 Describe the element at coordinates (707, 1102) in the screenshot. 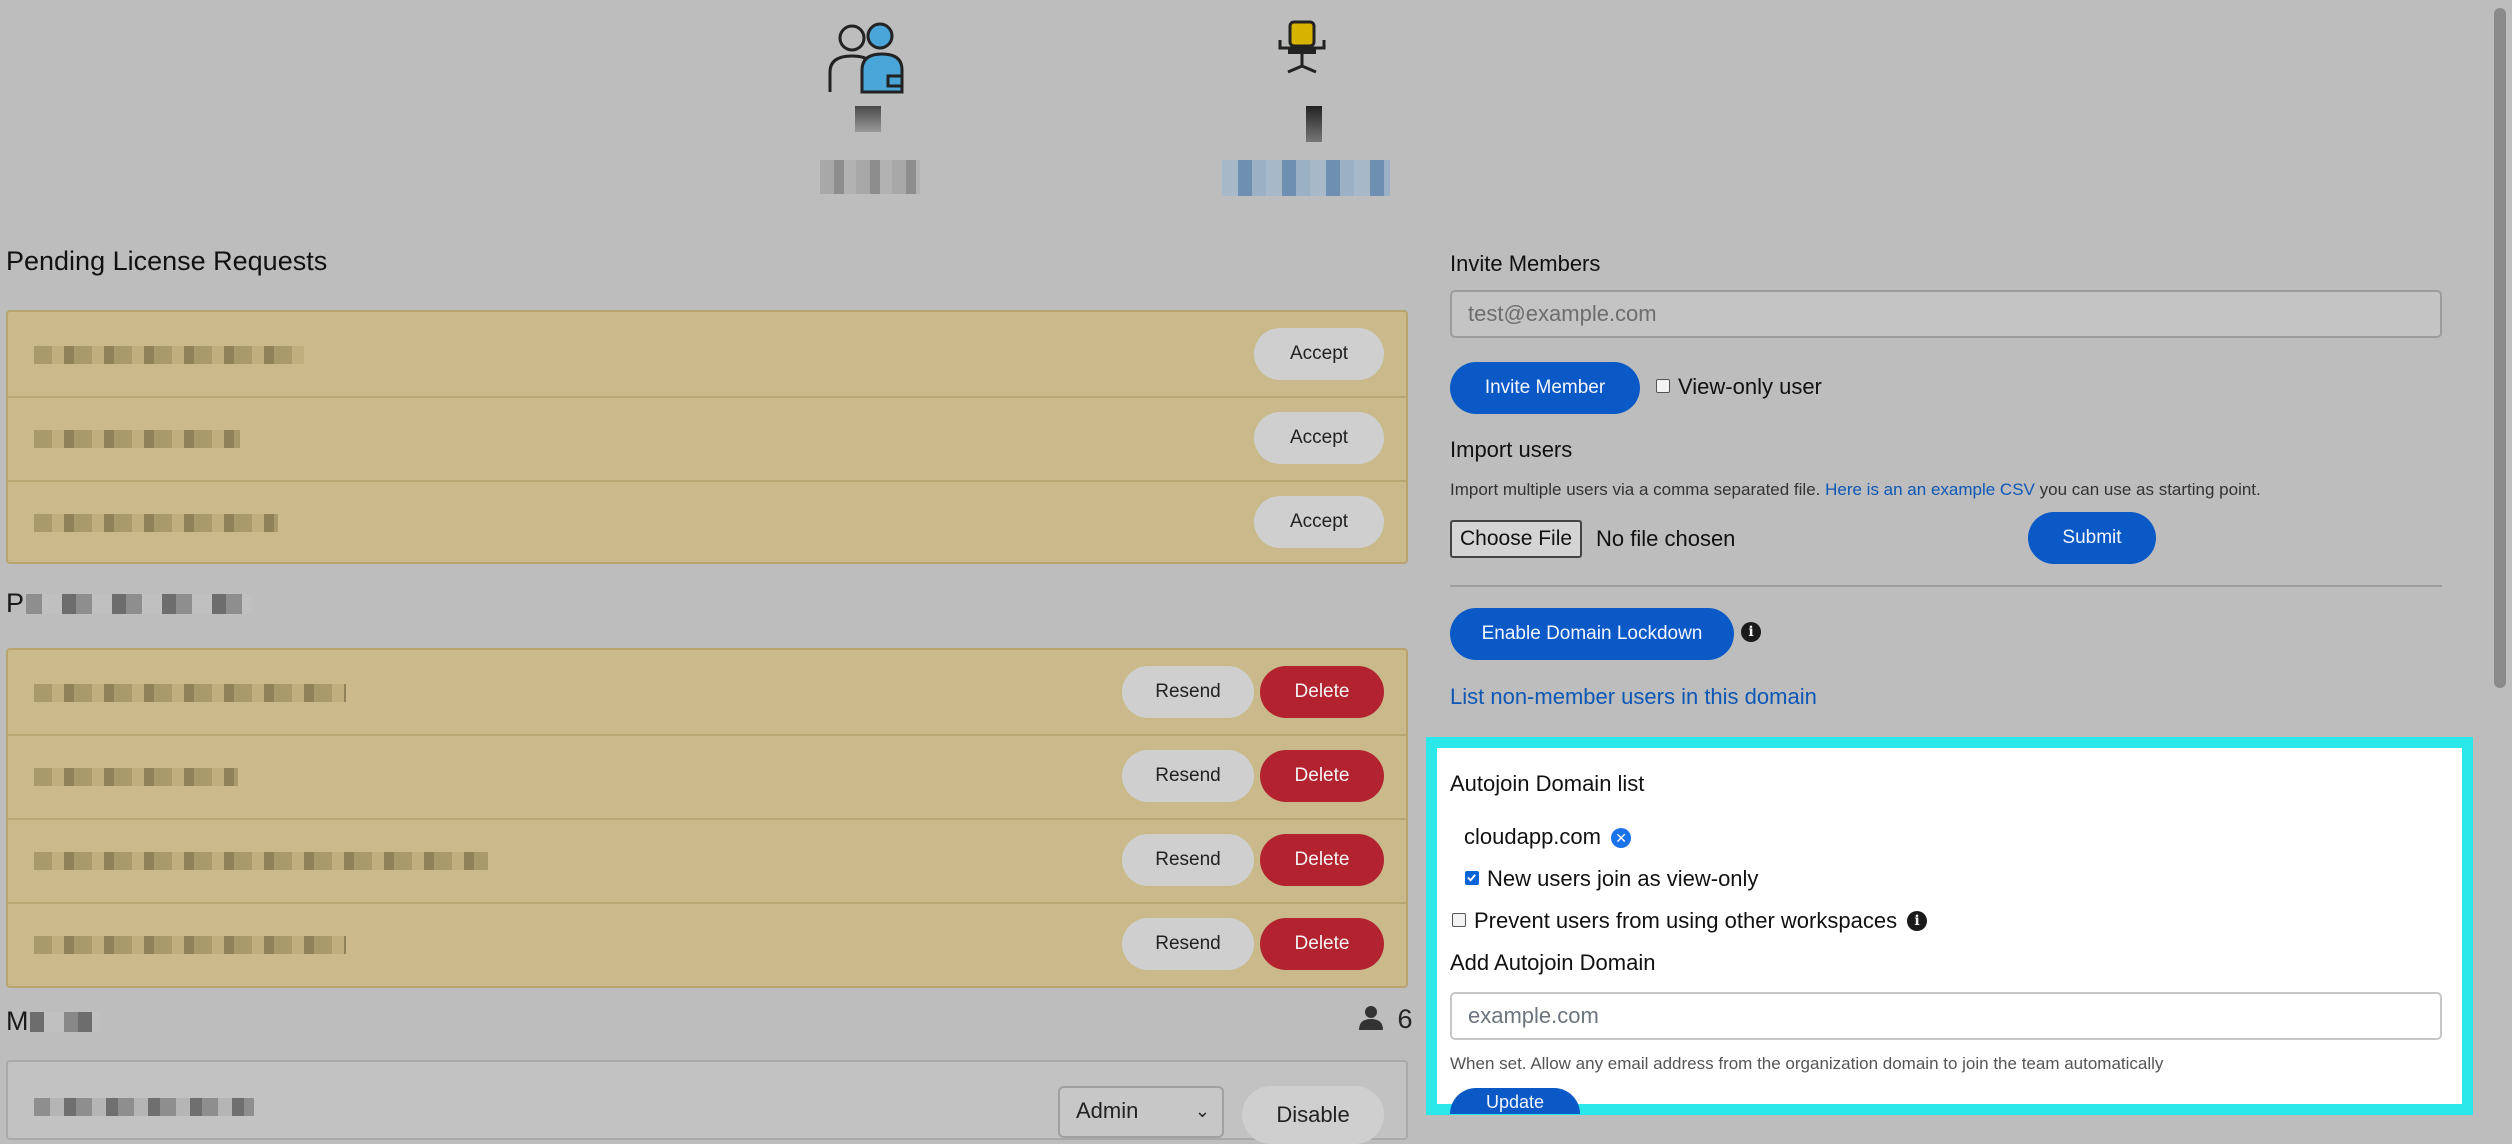

I see `members-list: Admin ⌄ Disable` at that location.